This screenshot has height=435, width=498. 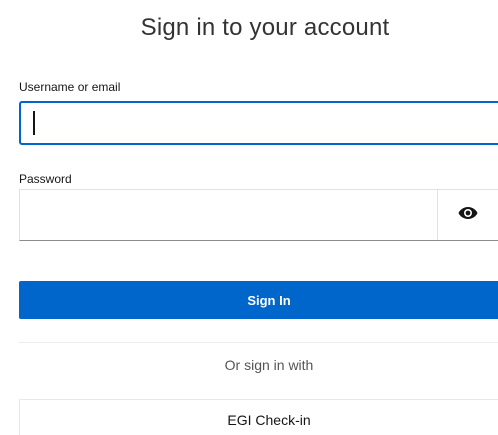 What do you see at coordinates (45, 179) in the screenshot?
I see `password-label: Password` at bounding box center [45, 179].